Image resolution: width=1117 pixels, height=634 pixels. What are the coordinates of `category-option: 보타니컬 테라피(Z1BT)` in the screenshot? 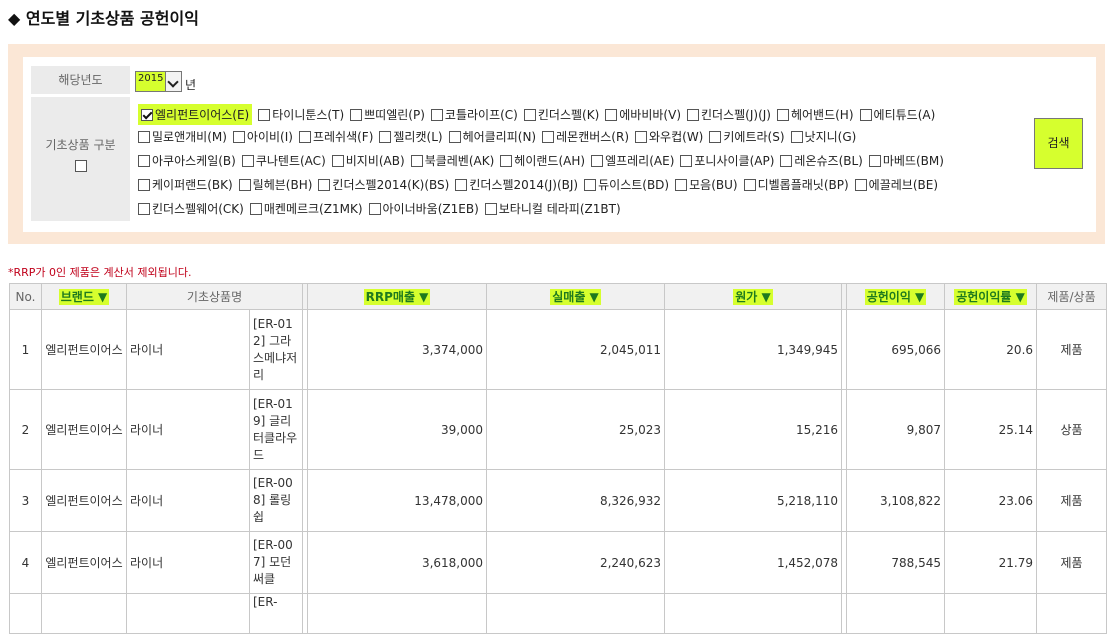 It's located at (552, 208).